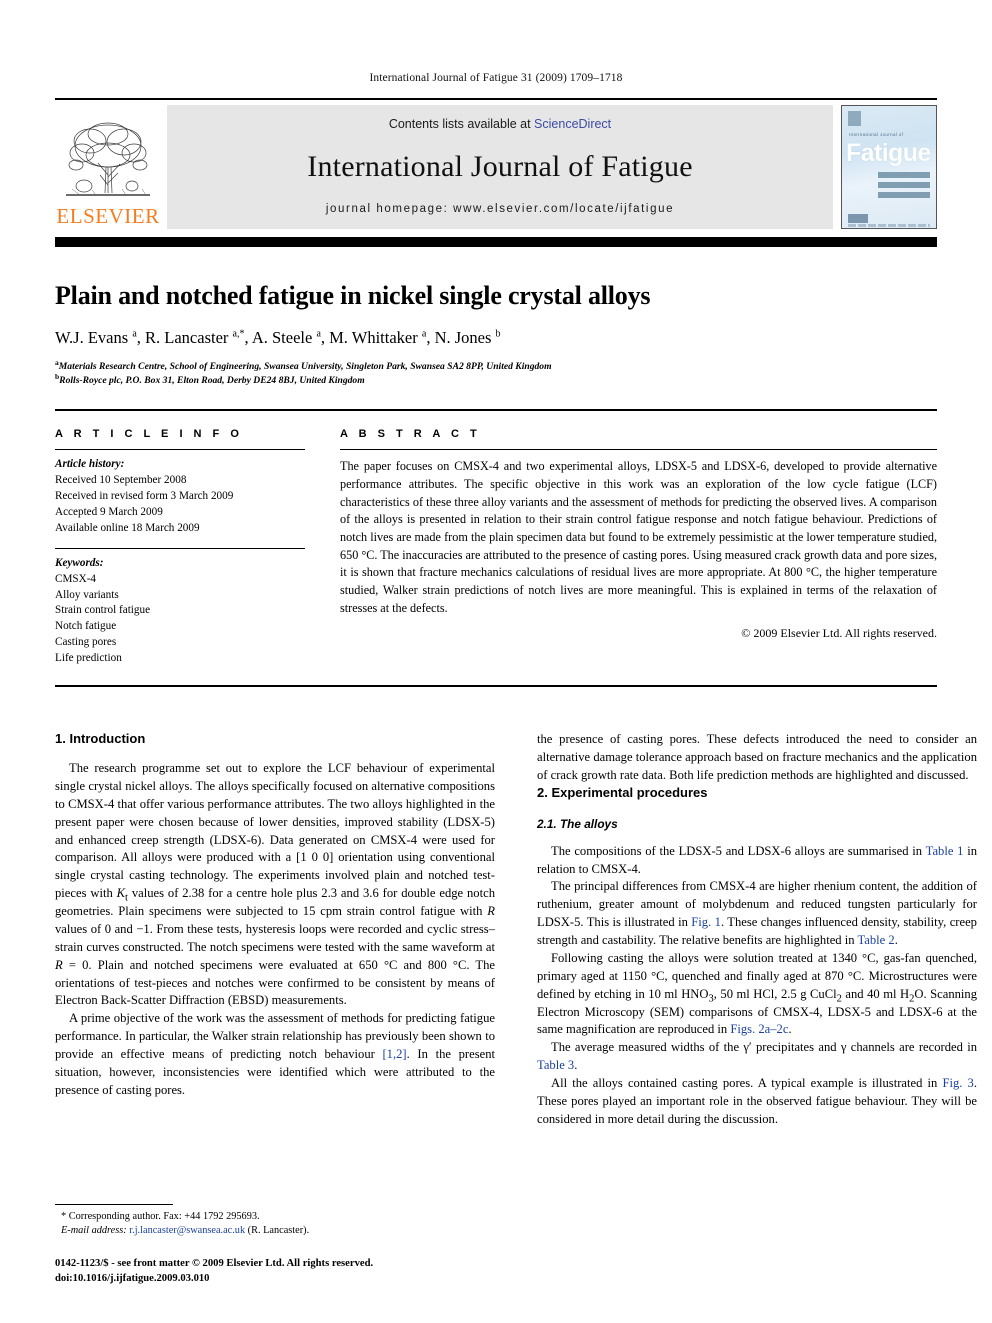 This screenshot has height=1323, width=992. I want to click on journal-cover-thumbnail: International Journal of Fatigue, so click(889, 167).